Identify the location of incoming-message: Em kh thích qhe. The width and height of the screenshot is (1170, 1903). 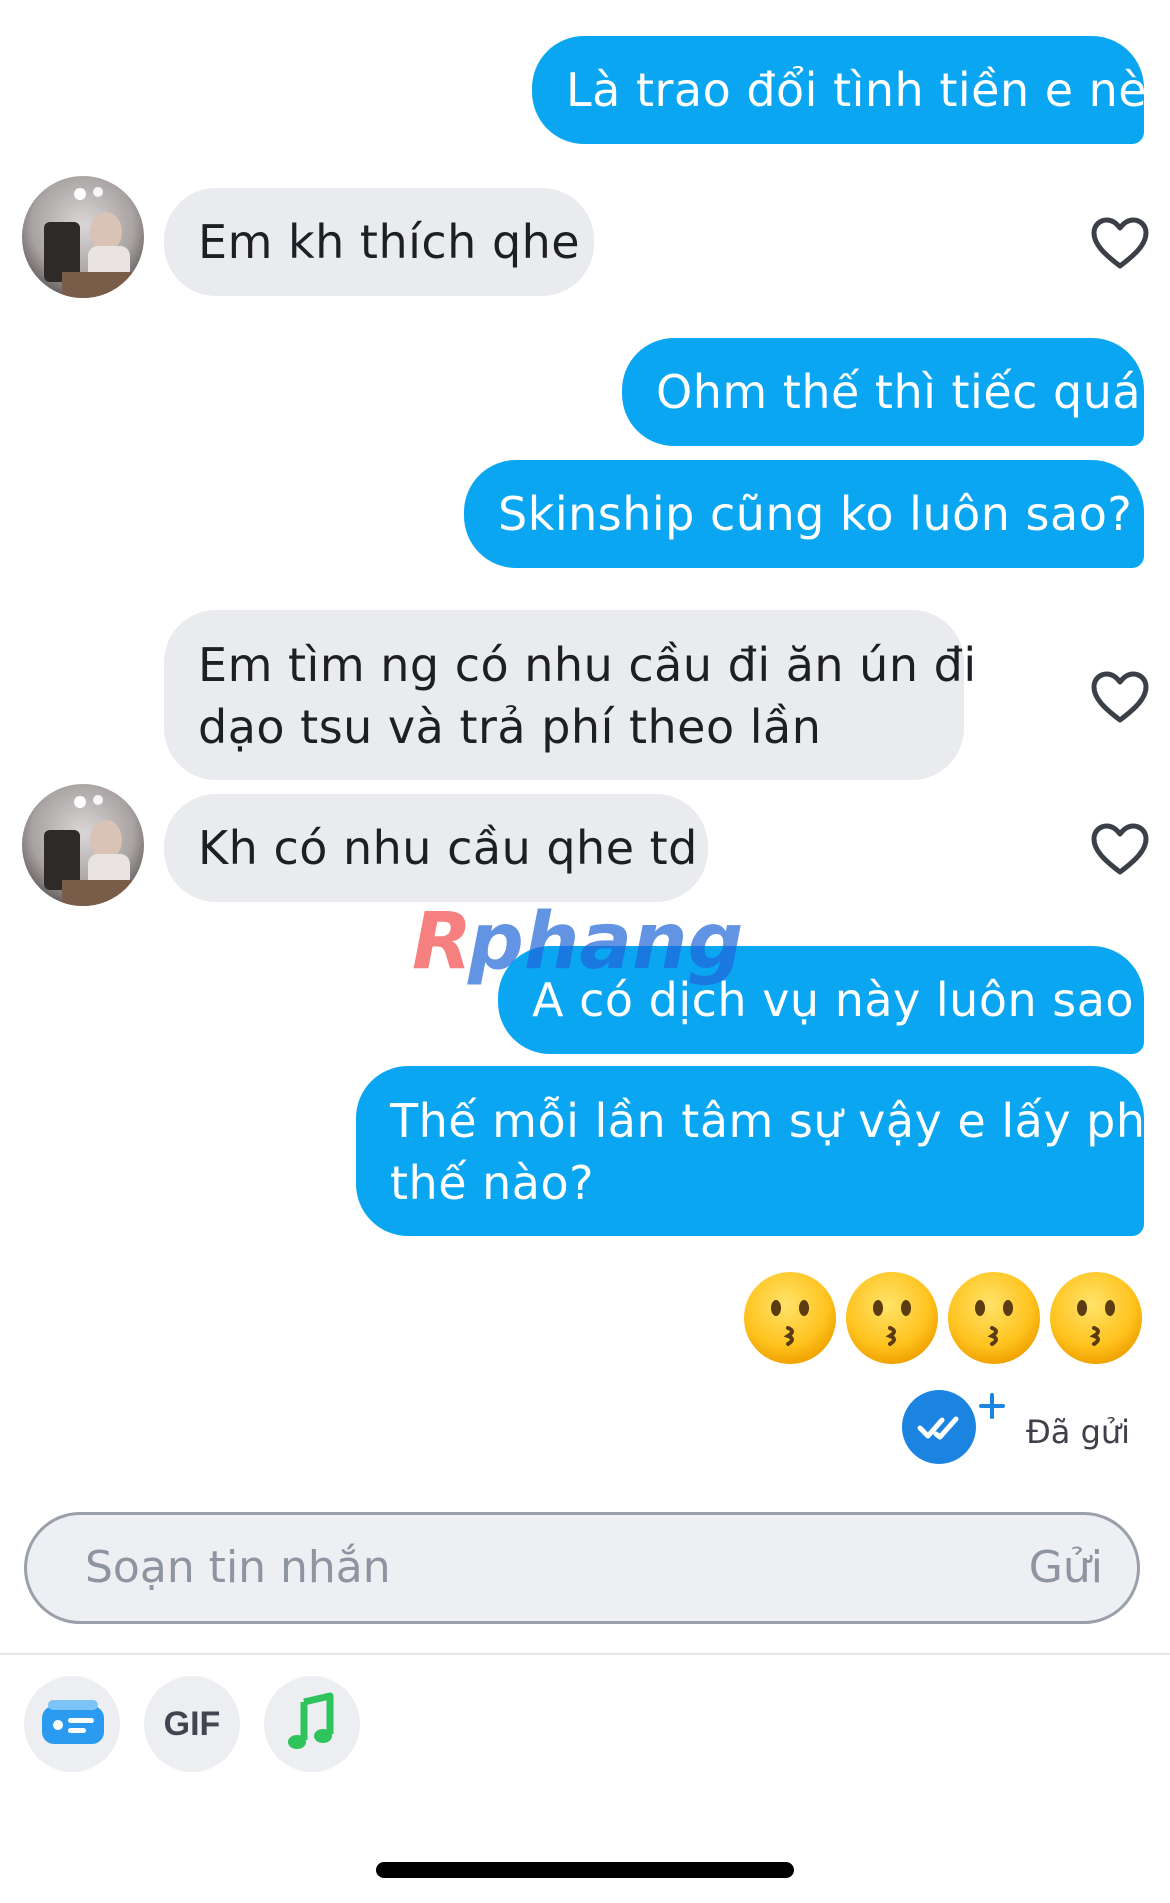
(379, 242).